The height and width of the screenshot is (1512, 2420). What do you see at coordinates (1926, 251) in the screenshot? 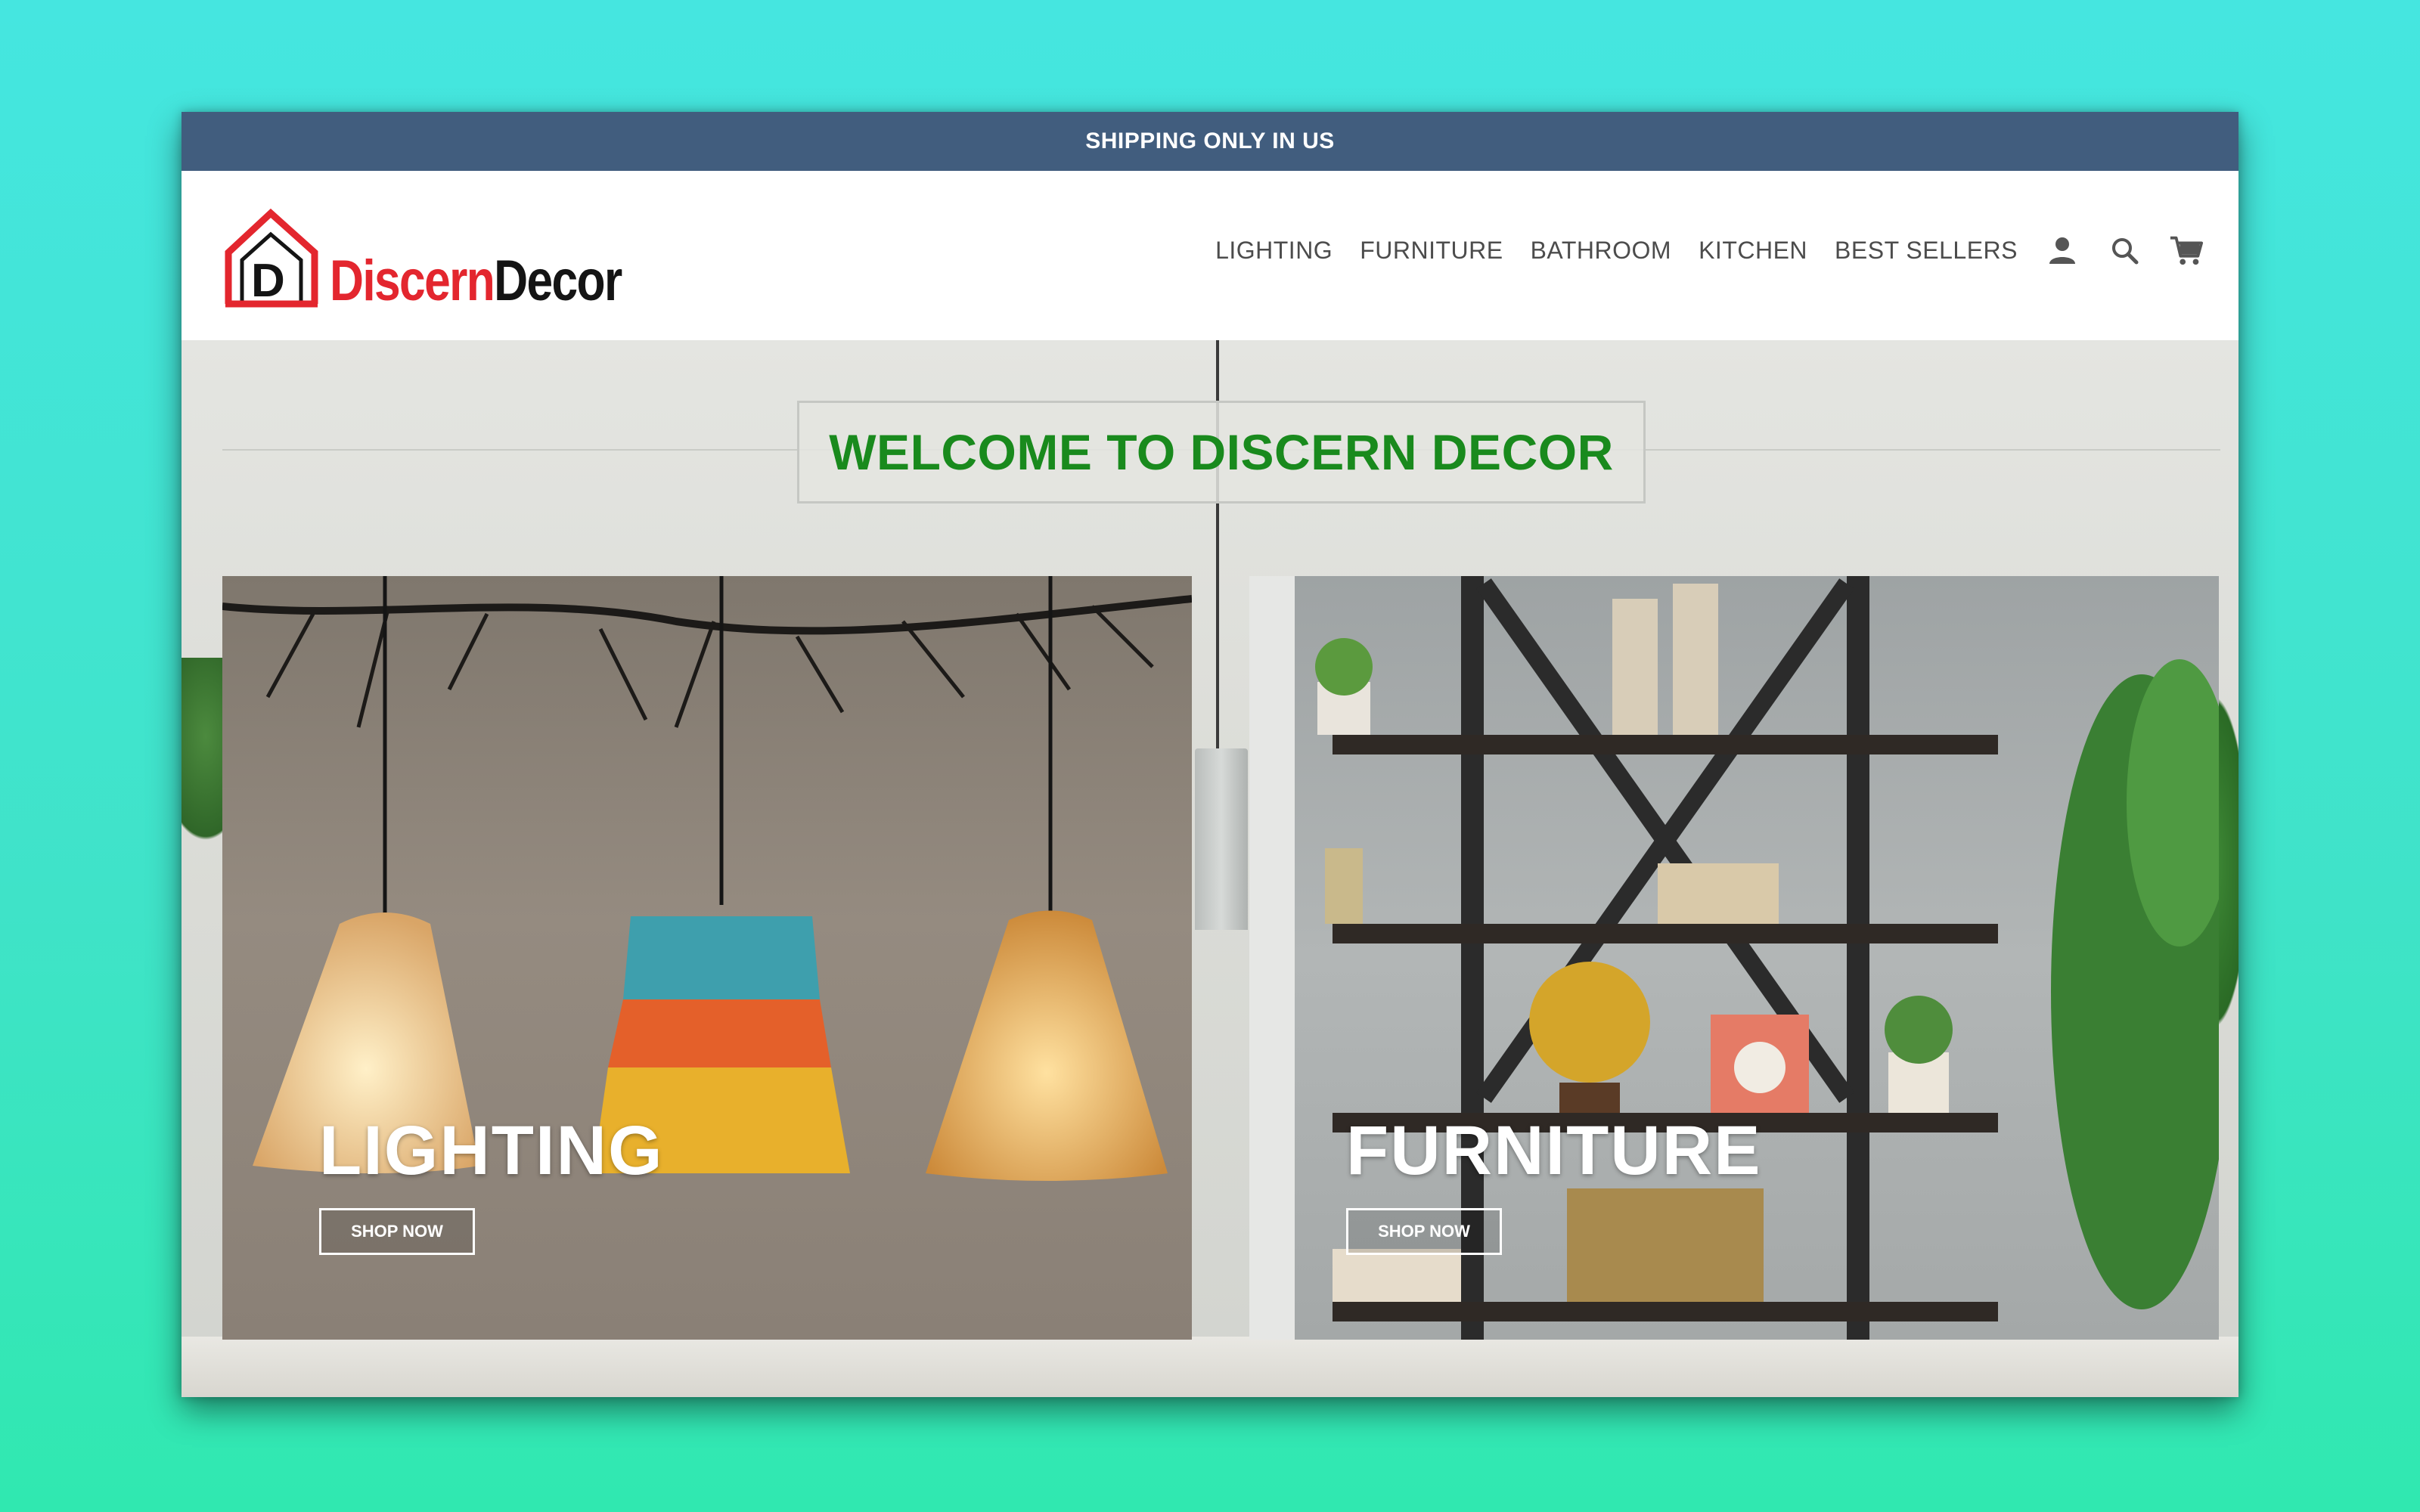
I see `nav-item-best-sellers: BEST SELLERS` at bounding box center [1926, 251].